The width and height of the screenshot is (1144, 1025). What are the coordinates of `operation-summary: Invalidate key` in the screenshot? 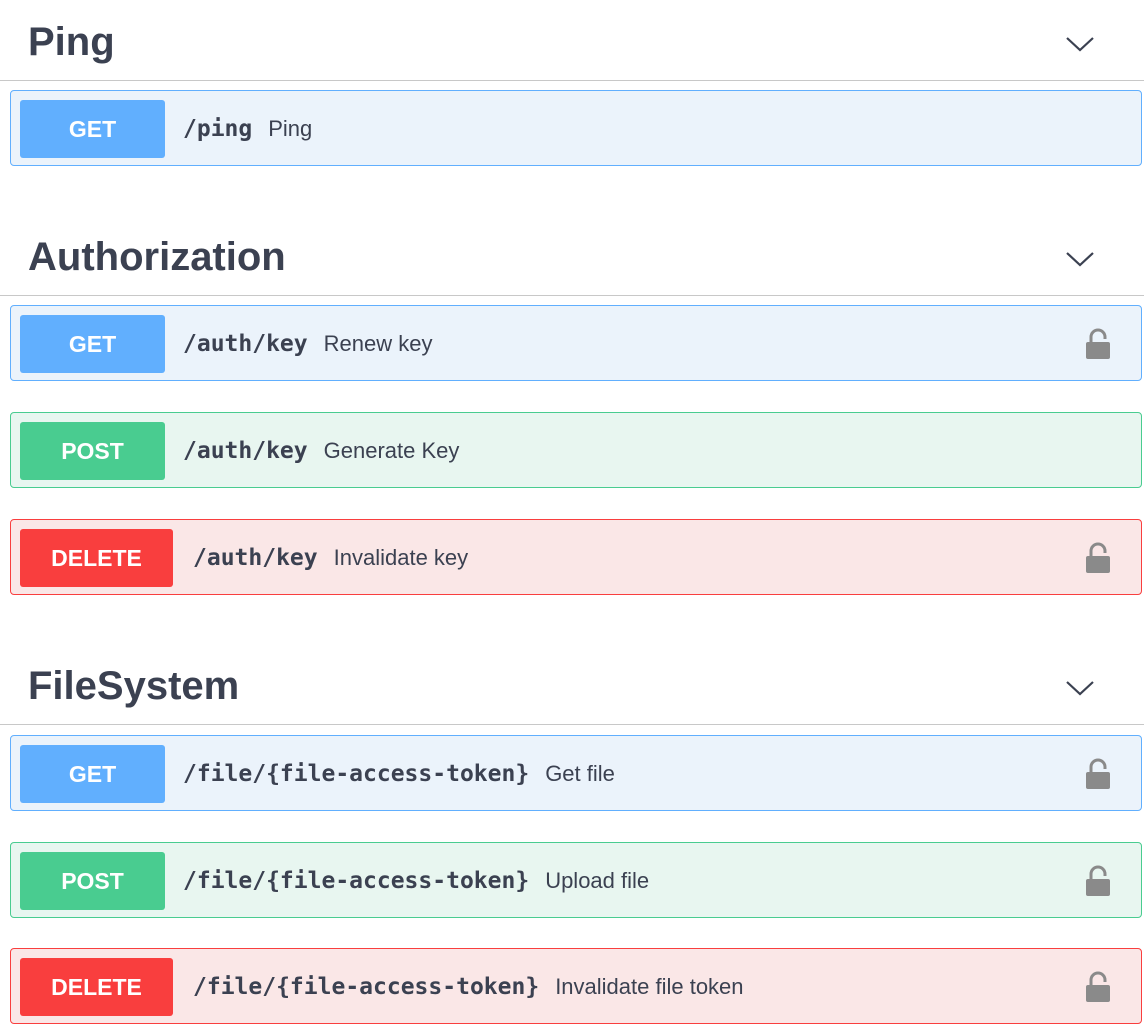 It's located at (401, 557).